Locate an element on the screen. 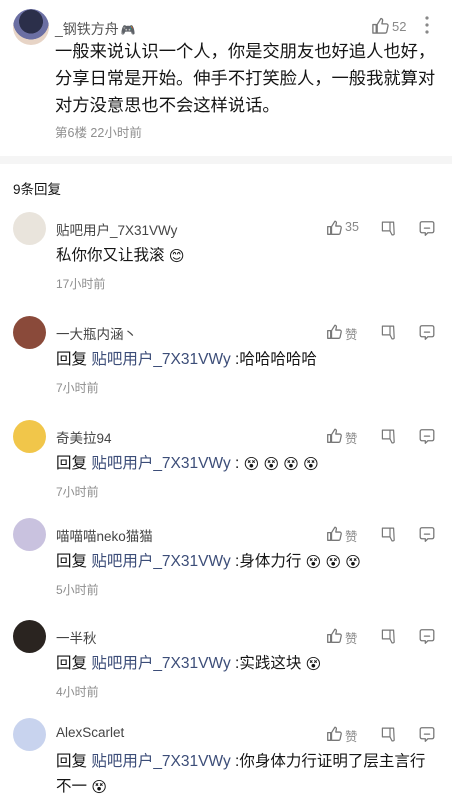 This screenshot has width=452, height=800. reply-text: 回复 贴吧用户_7X31VWy :你身体力行证明了层主言行不一 😵 is located at coordinates (246, 774).